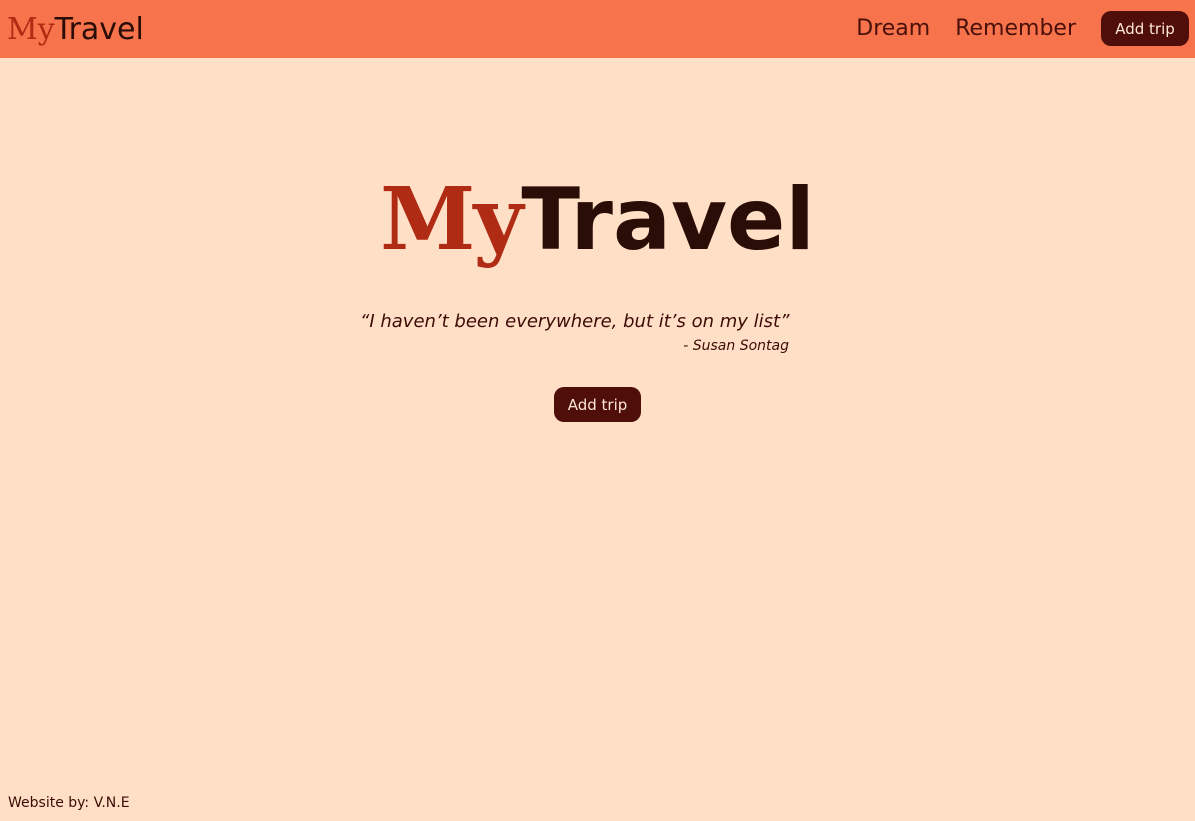 The image size is (1195, 821). I want to click on hero-title-travel: Travel, so click(668, 220).